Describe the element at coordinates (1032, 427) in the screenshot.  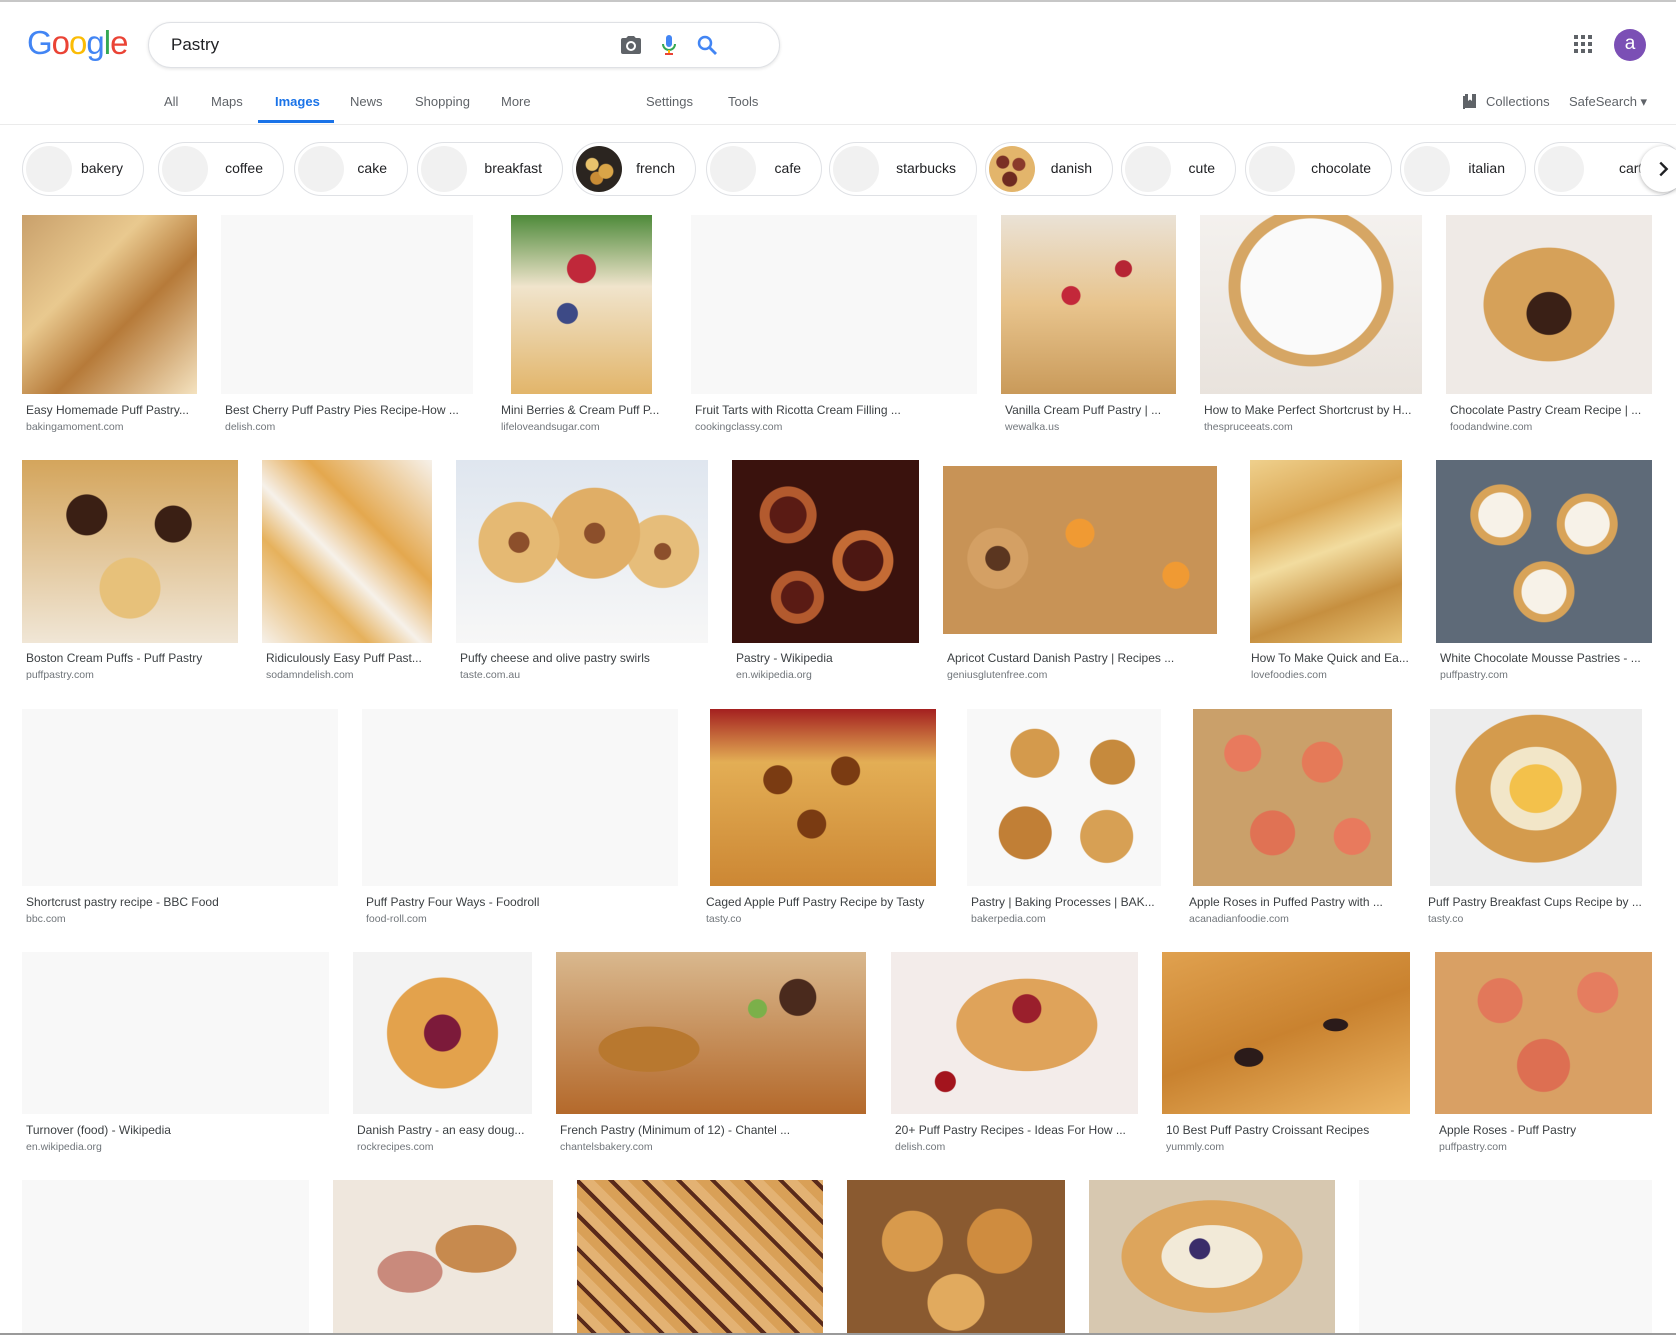
I see `result-site: wewalka.us` at that location.